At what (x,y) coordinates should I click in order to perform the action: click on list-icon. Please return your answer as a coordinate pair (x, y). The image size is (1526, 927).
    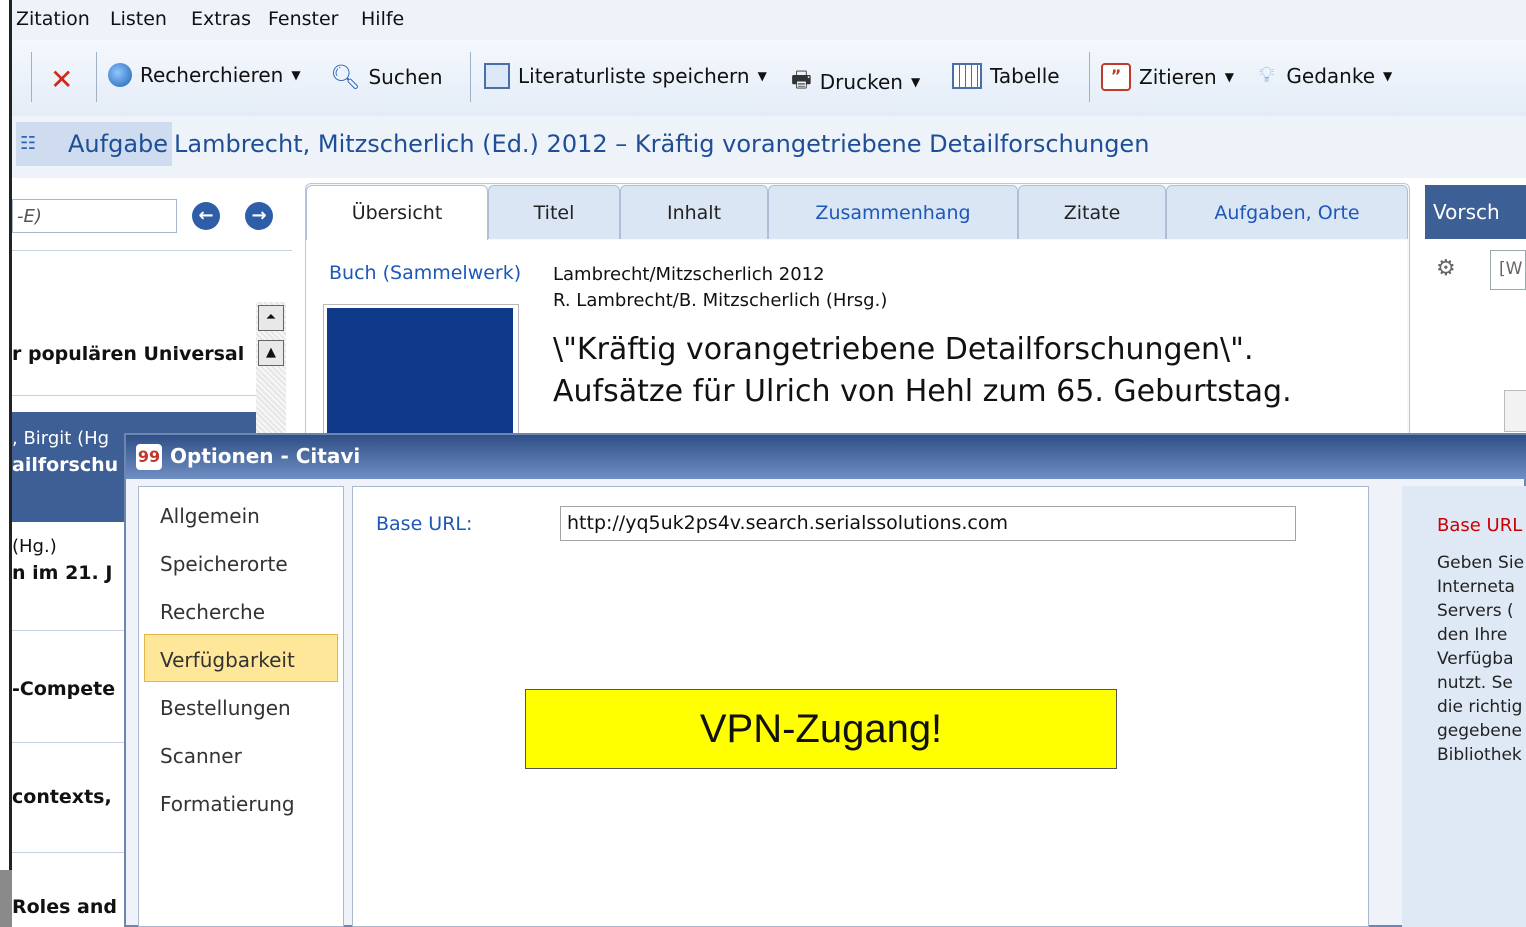
    Looking at the image, I should click on (497, 76).